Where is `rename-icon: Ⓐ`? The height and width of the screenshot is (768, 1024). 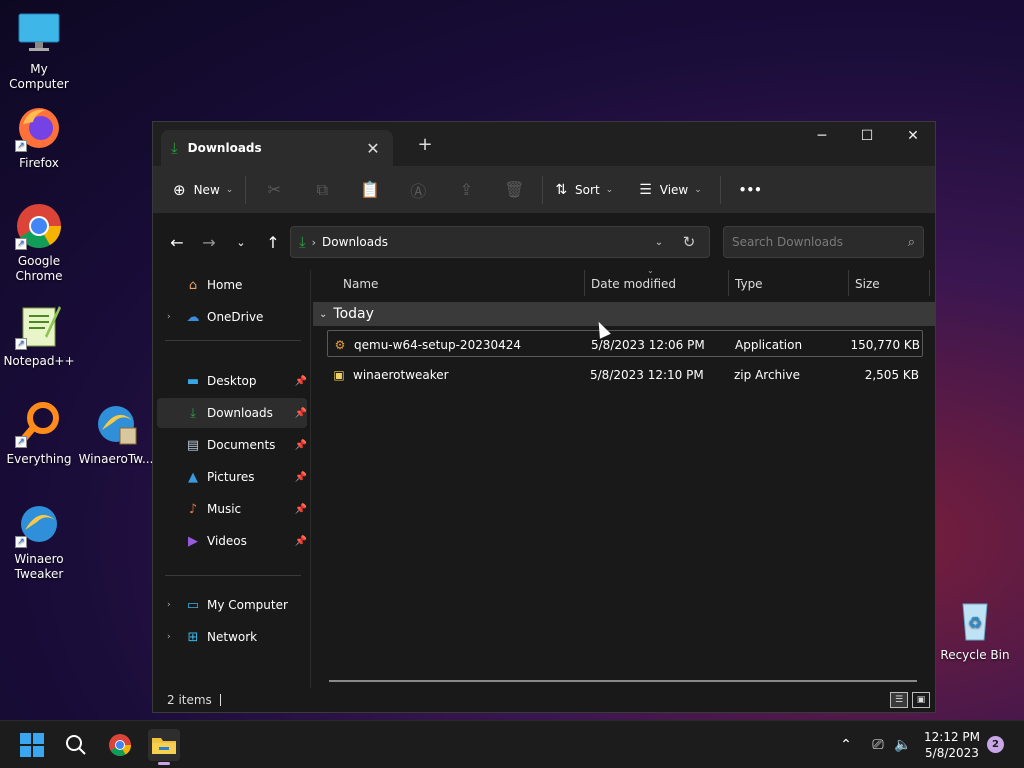 rename-icon: Ⓐ is located at coordinates (418, 190).